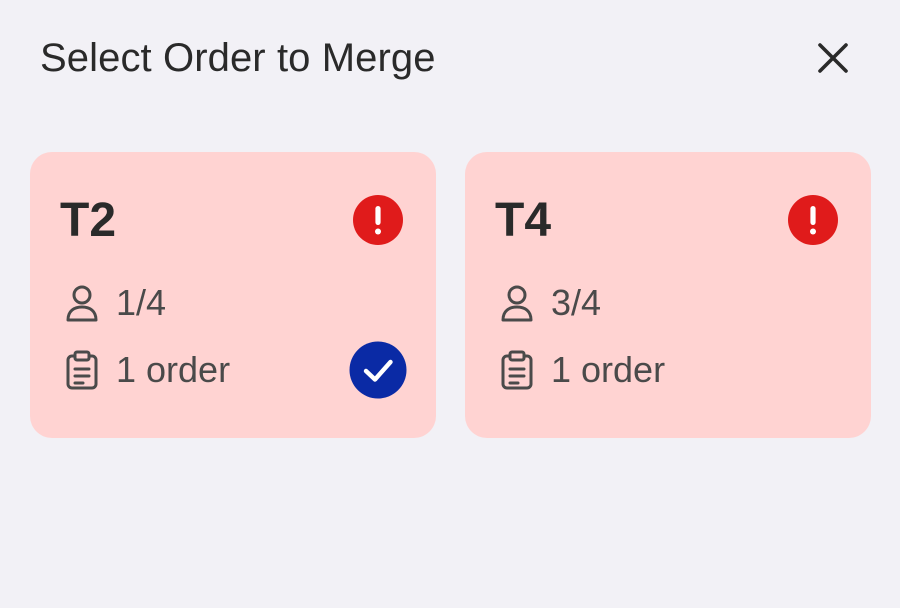  Describe the element at coordinates (238, 58) in the screenshot. I see `dialog-title: Select Order to Merge` at that location.